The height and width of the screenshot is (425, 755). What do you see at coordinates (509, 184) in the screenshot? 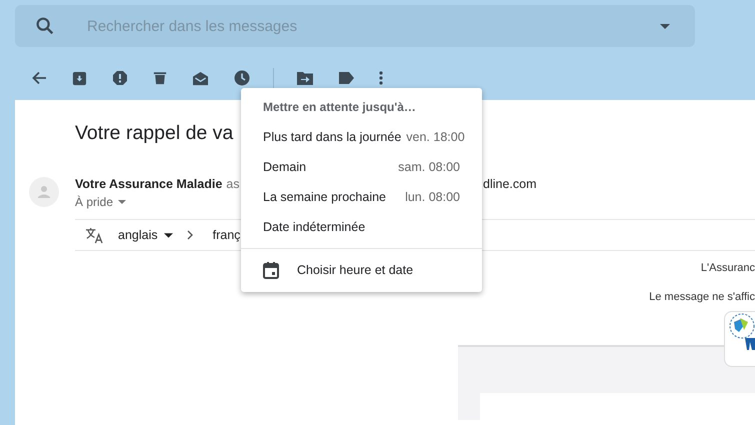
I see `sender-address: dline.com` at bounding box center [509, 184].